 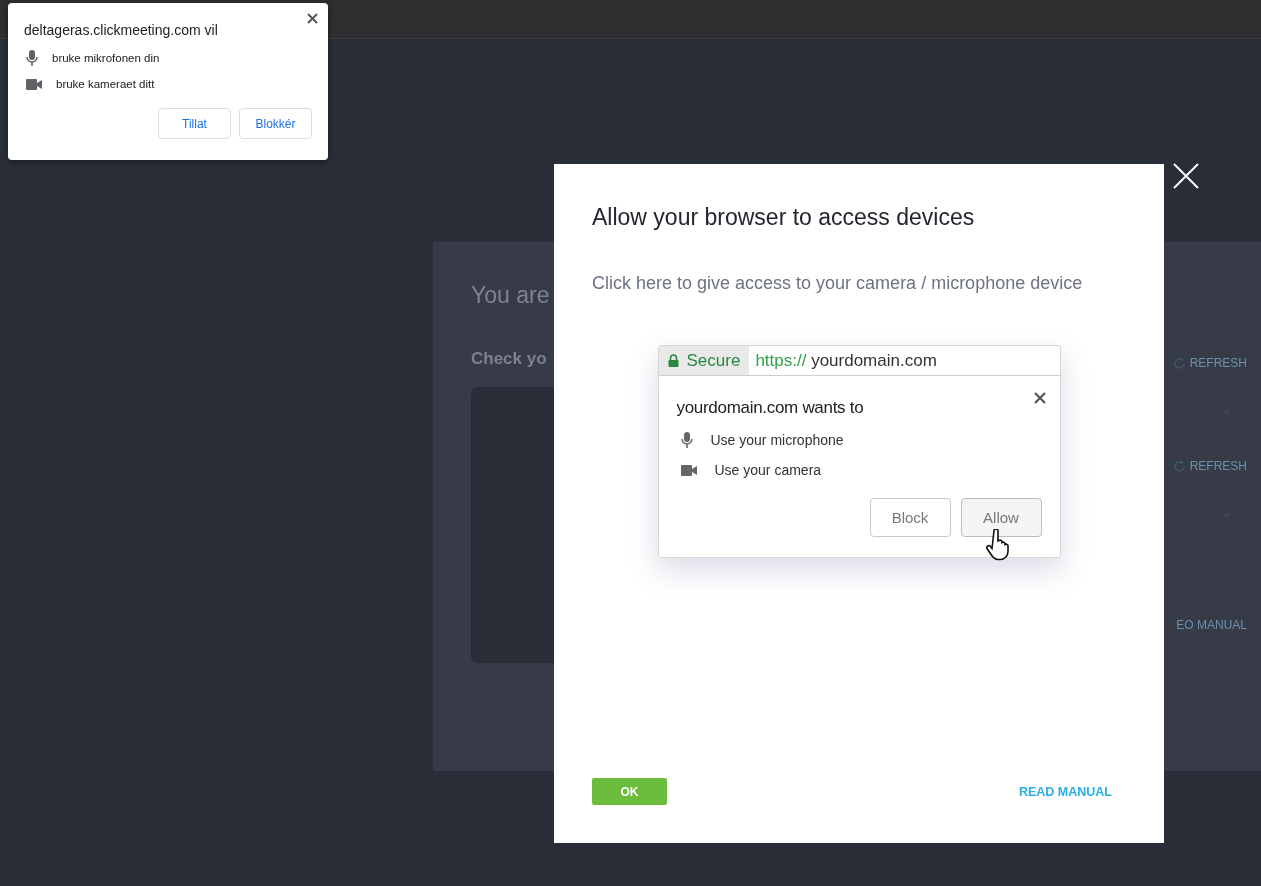 What do you see at coordinates (838, 283) in the screenshot?
I see `dialog-instruction: Click here to give access to your camera / microphone device` at bounding box center [838, 283].